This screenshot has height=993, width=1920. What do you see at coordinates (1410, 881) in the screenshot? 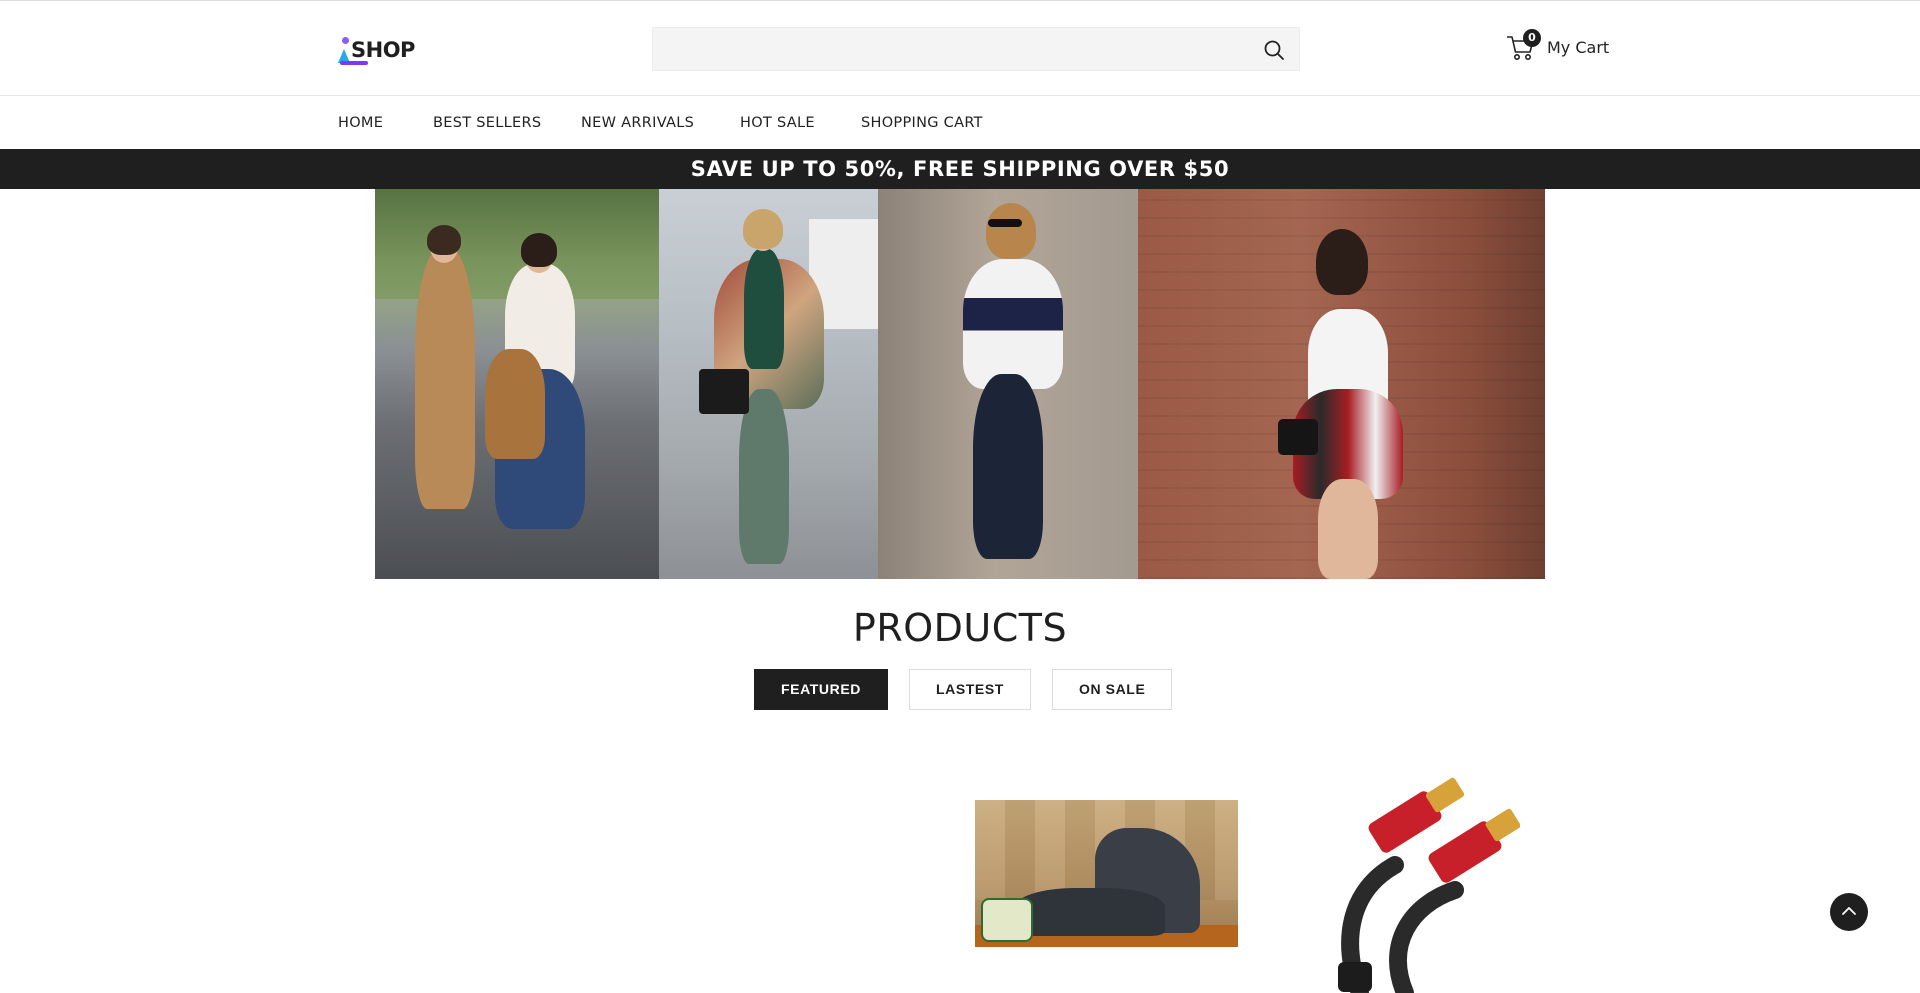
I see `product-image-hdmi-cable` at bounding box center [1410, 881].